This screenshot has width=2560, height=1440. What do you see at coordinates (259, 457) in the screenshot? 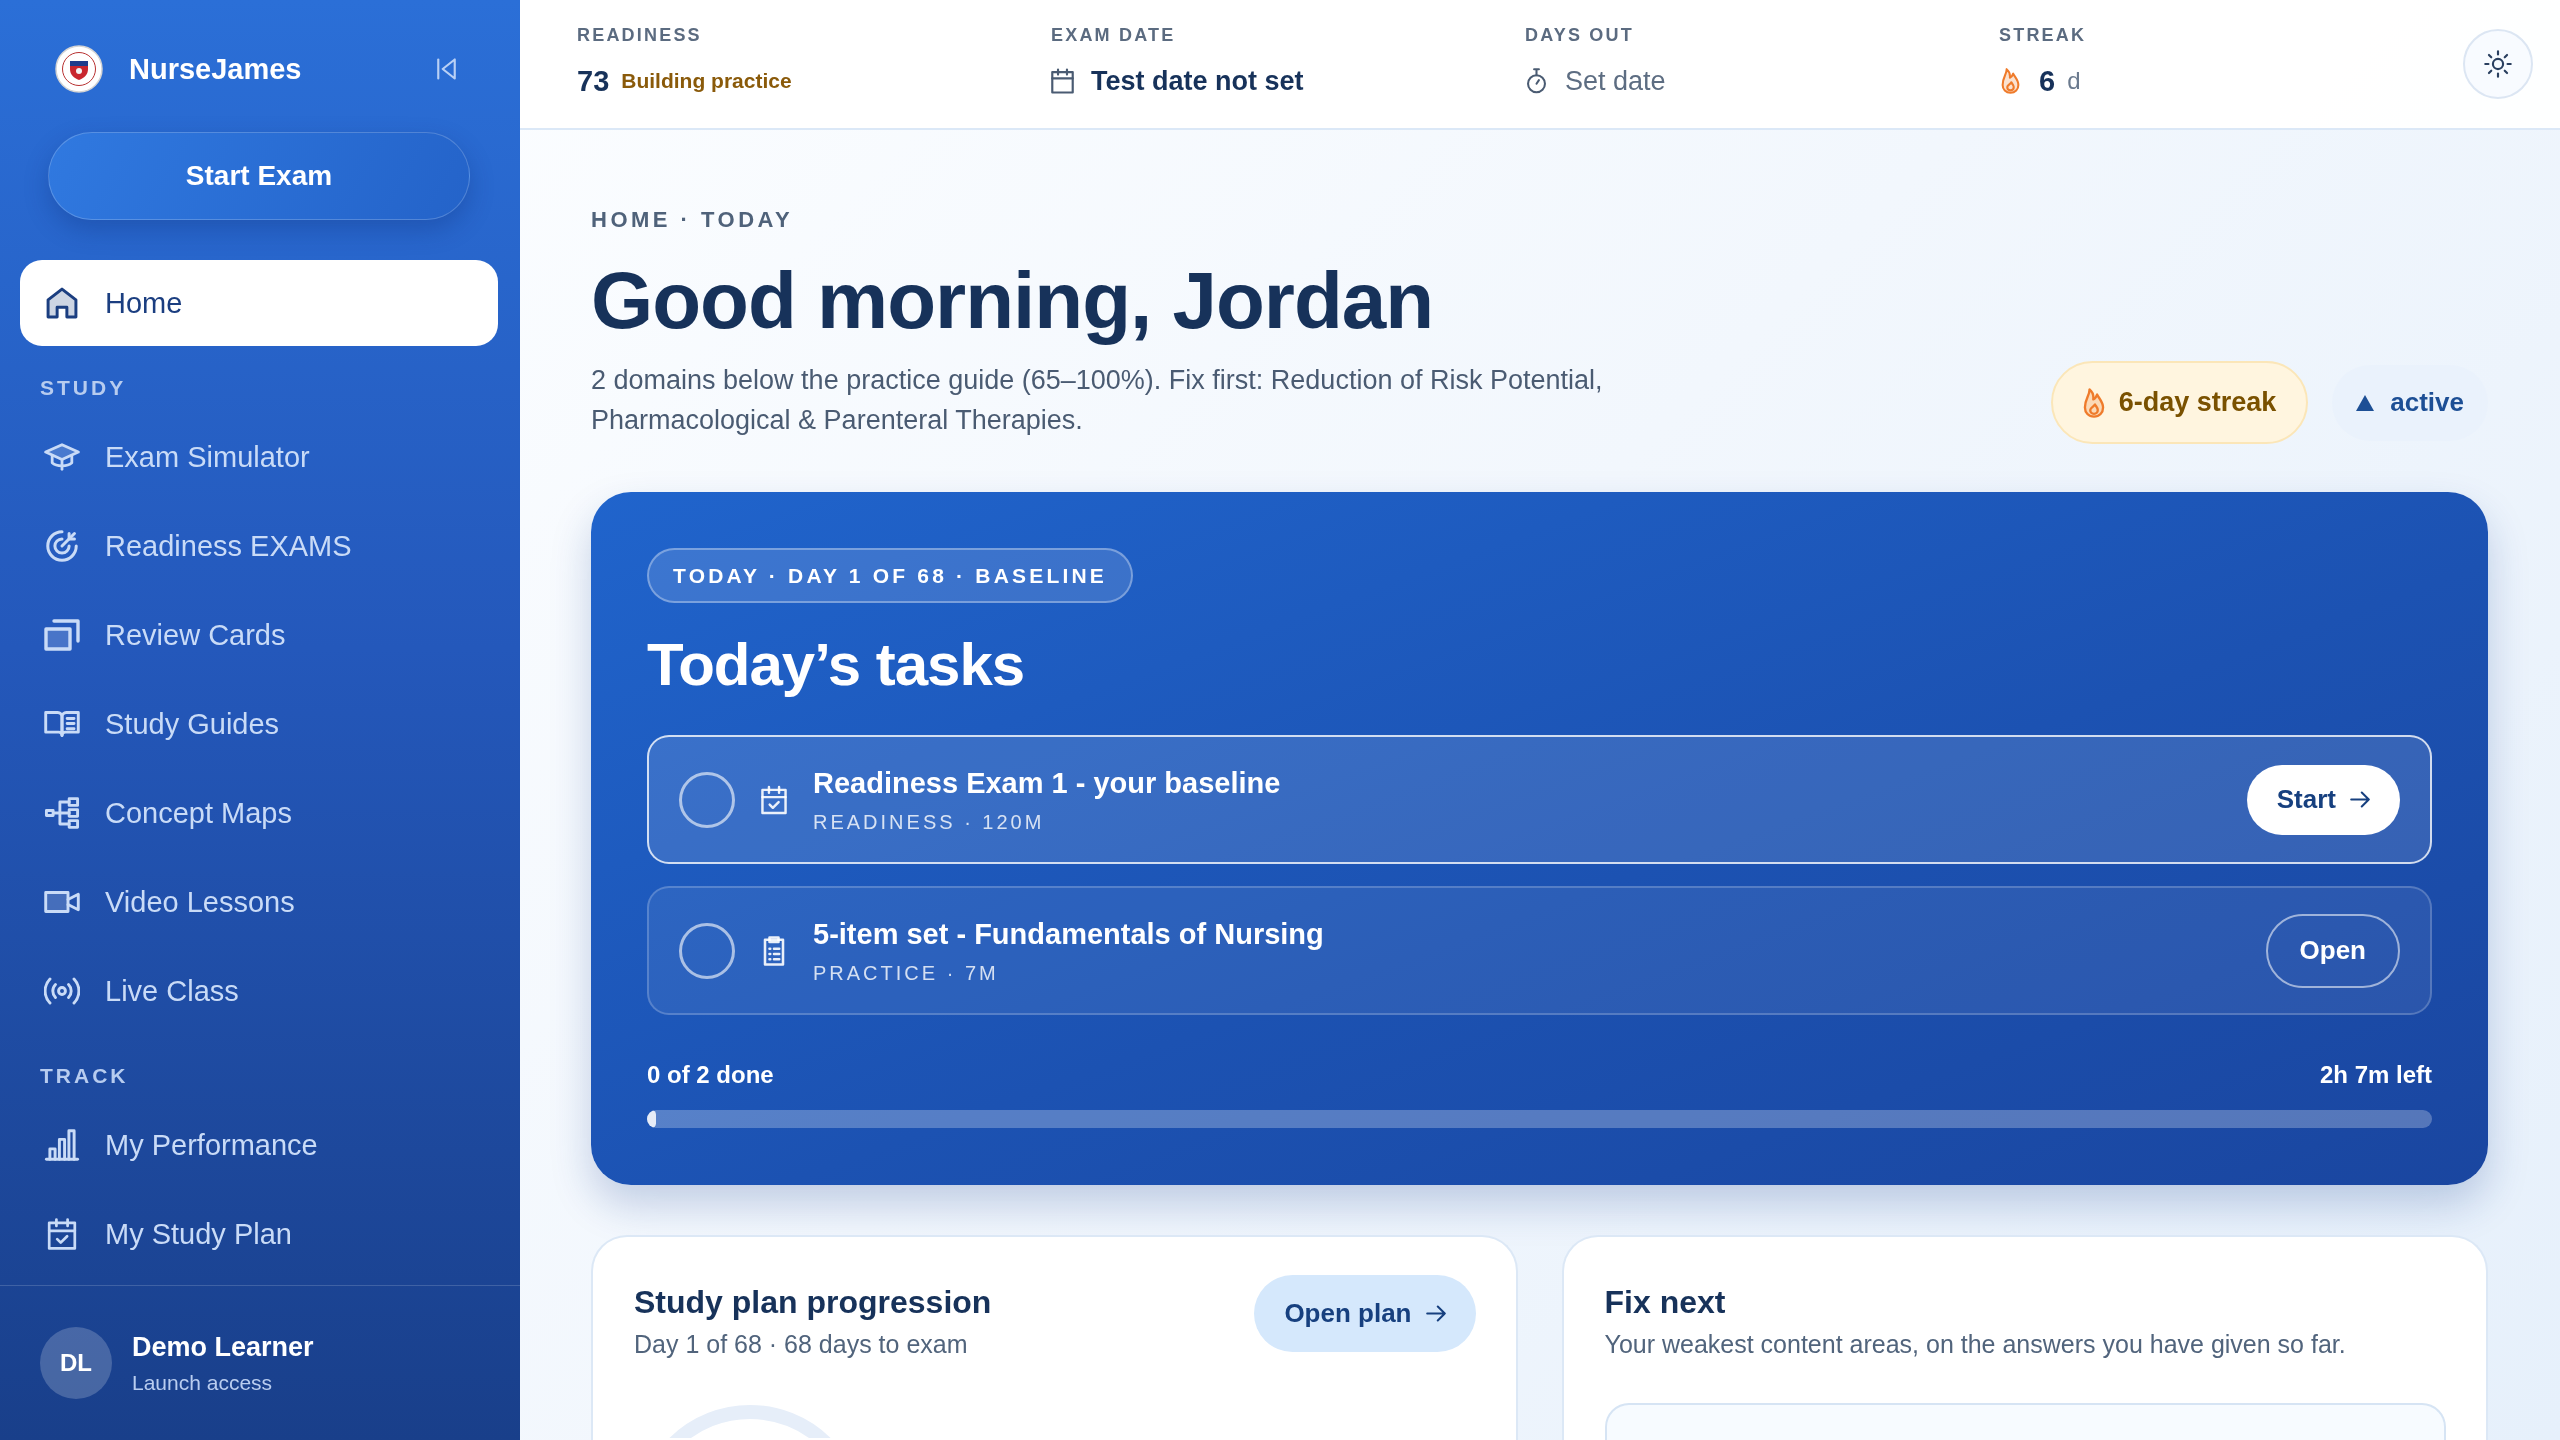
I see `nav-item: Exam Simulator` at bounding box center [259, 457].